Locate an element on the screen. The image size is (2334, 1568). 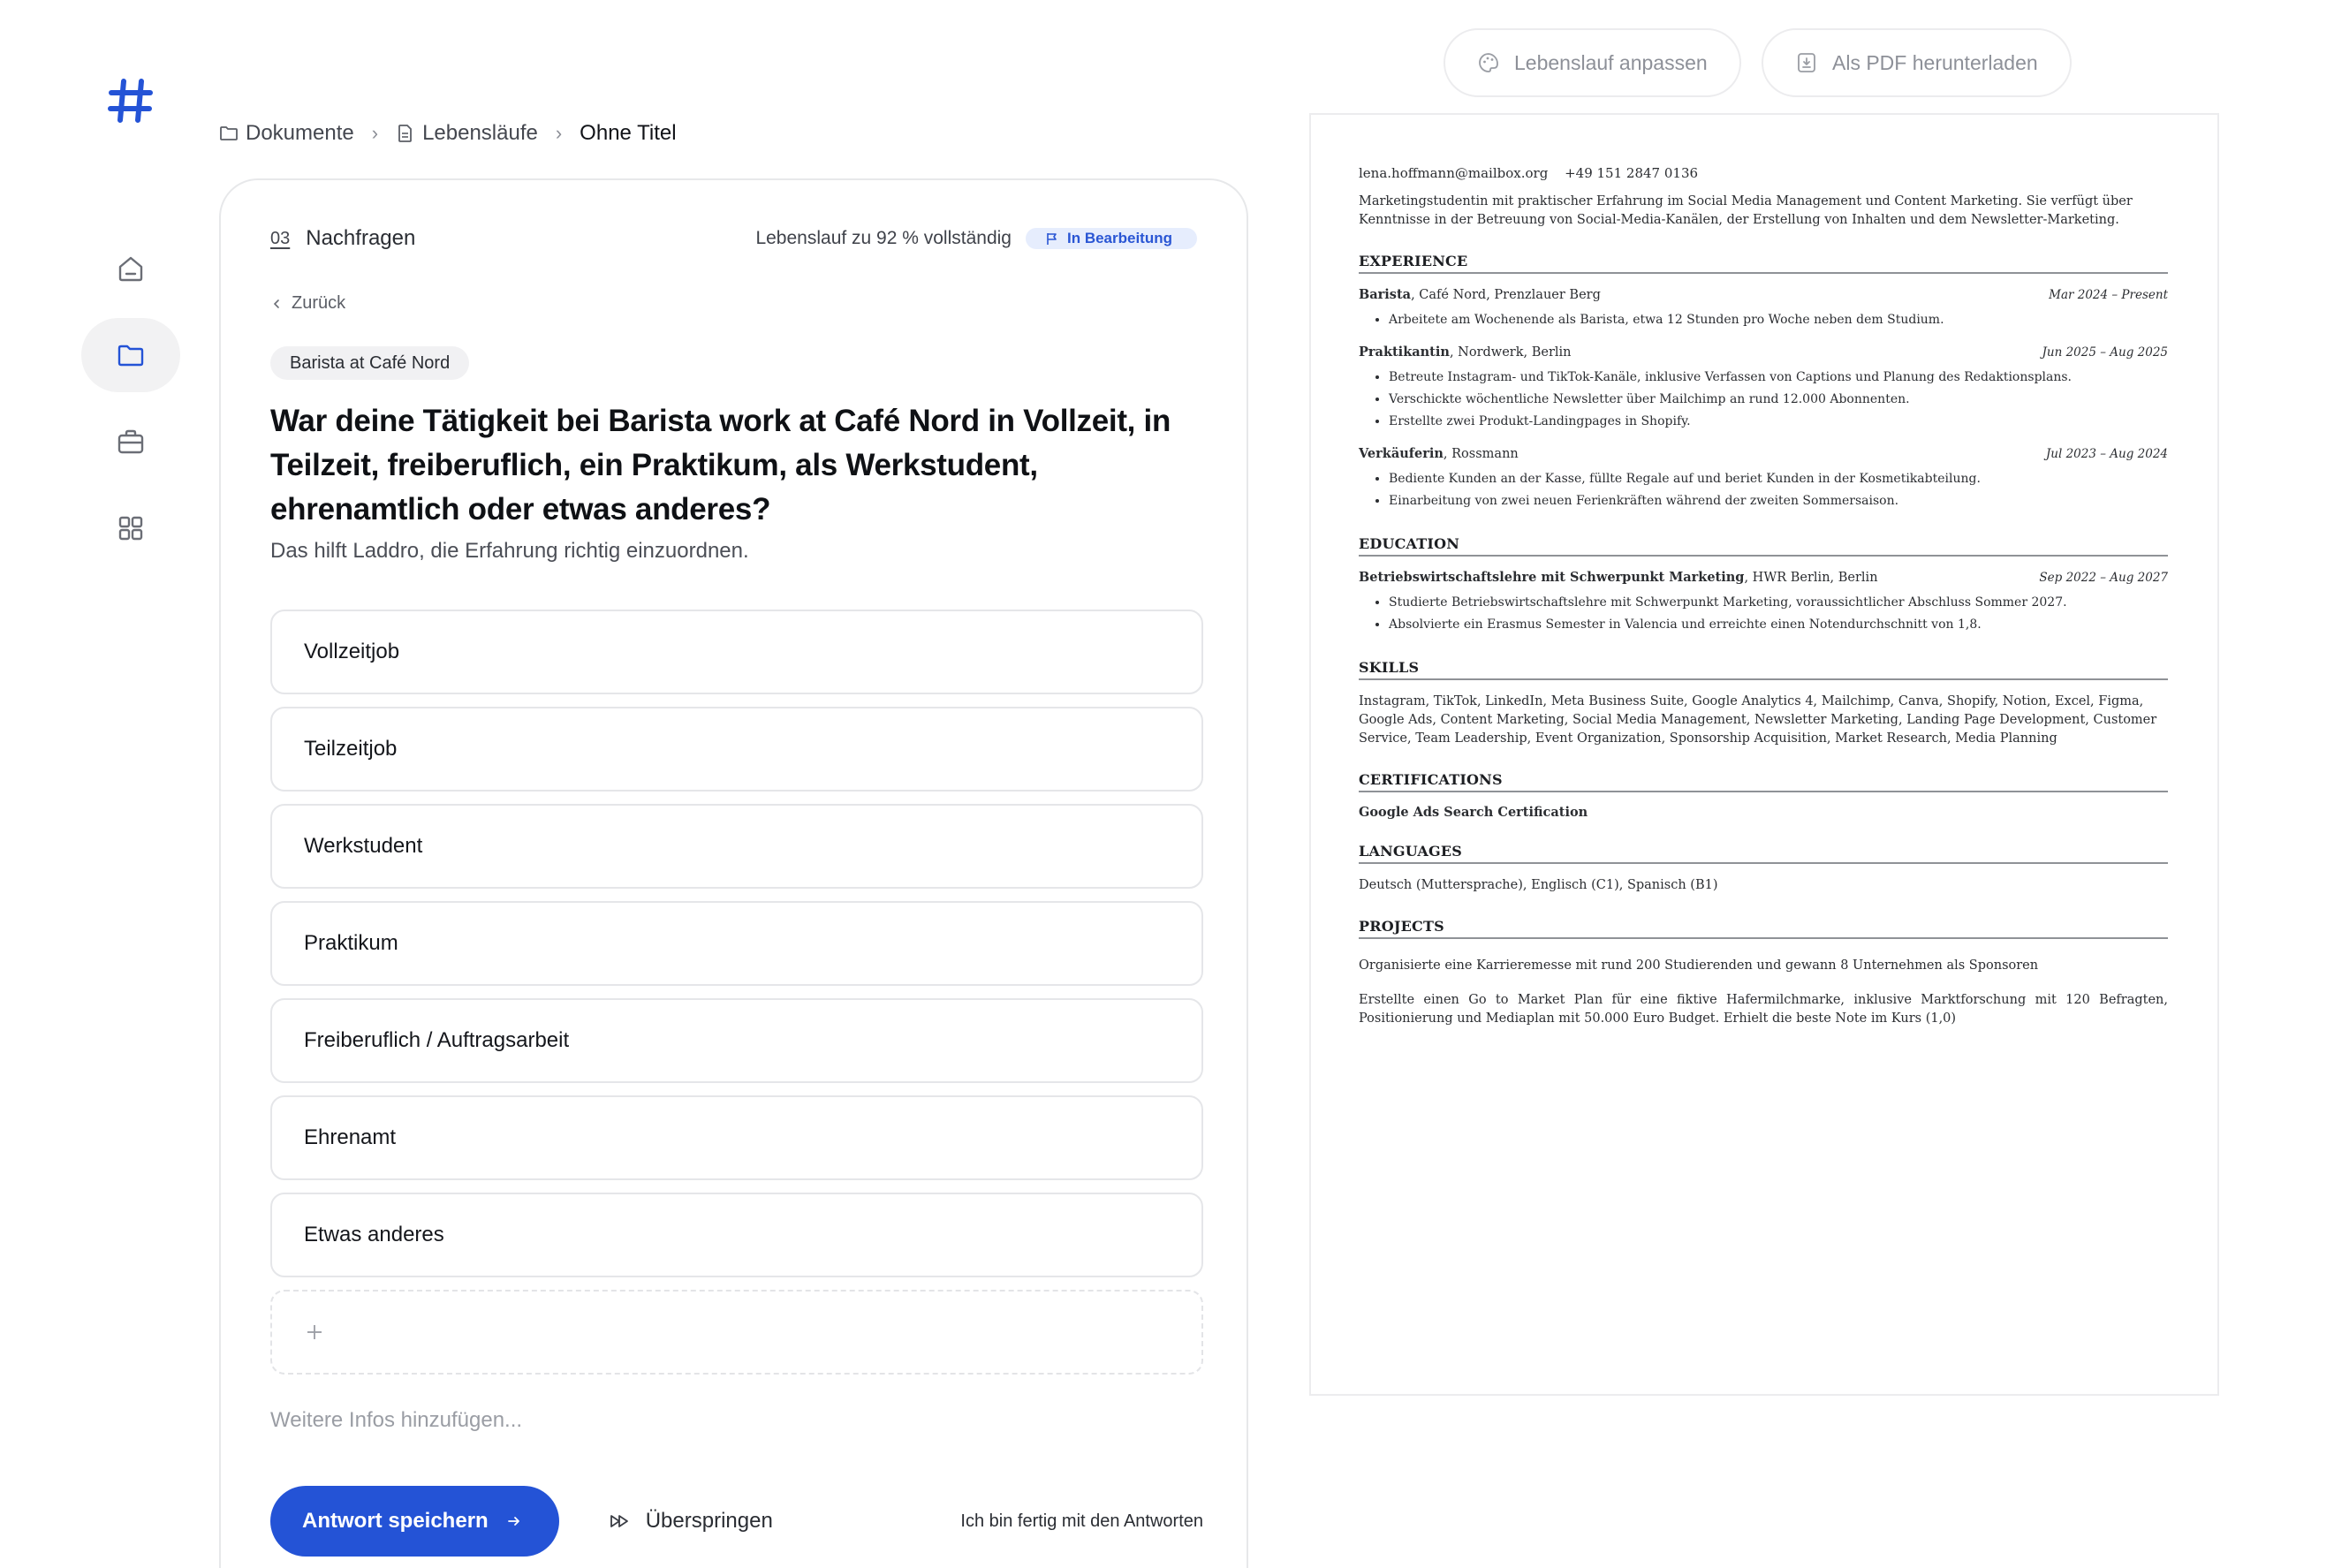
nav-apps is located at coordinates (130, 528).